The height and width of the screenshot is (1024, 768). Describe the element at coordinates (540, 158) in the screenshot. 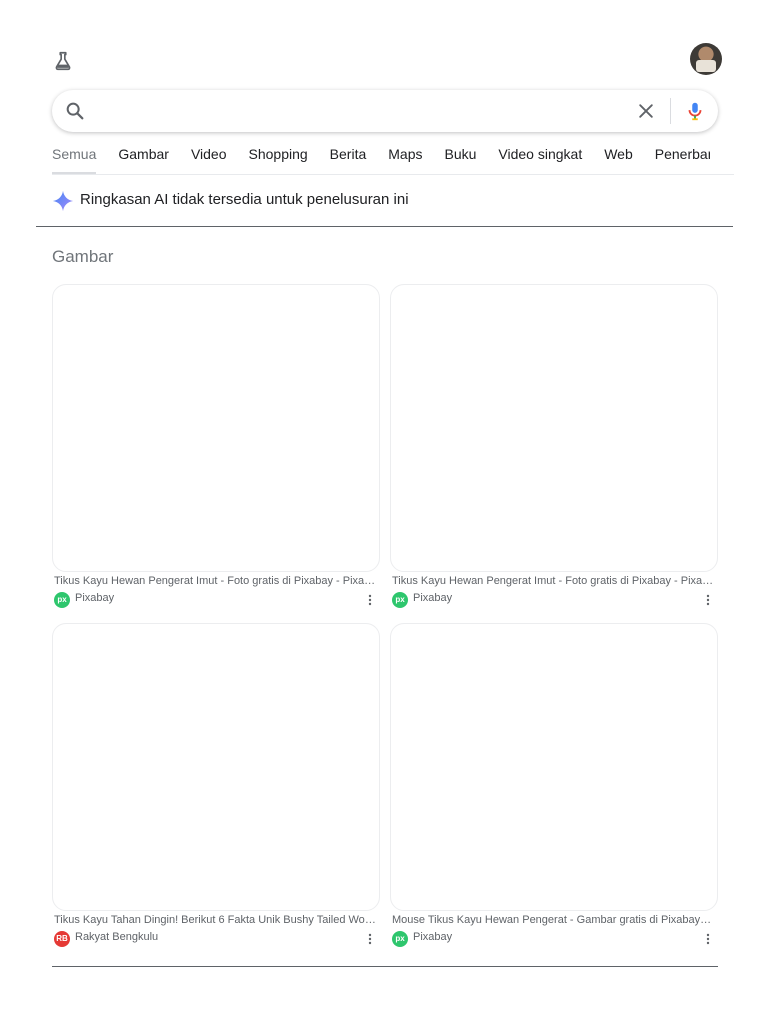

I see `tab-video-singkat: Video singkat` at that location.